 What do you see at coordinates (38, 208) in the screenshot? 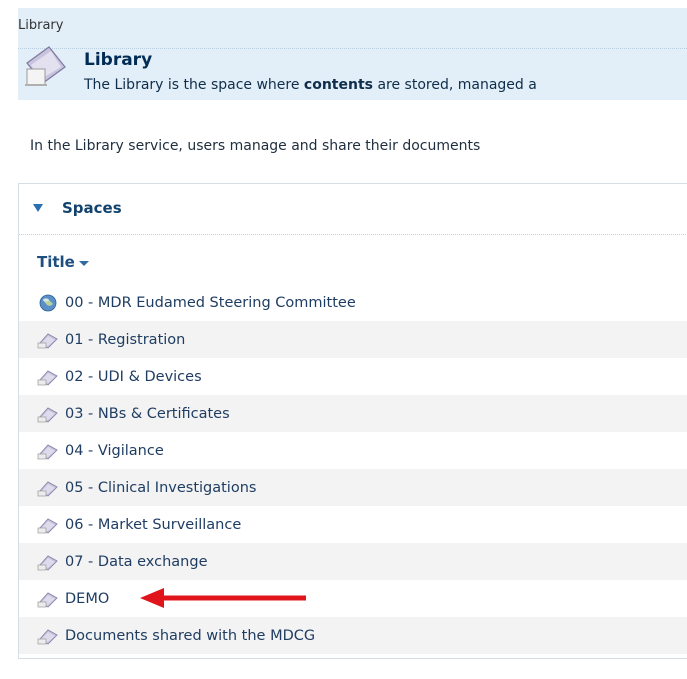
I see `collapse-toggle-icon` at bounding box center [38, 208].